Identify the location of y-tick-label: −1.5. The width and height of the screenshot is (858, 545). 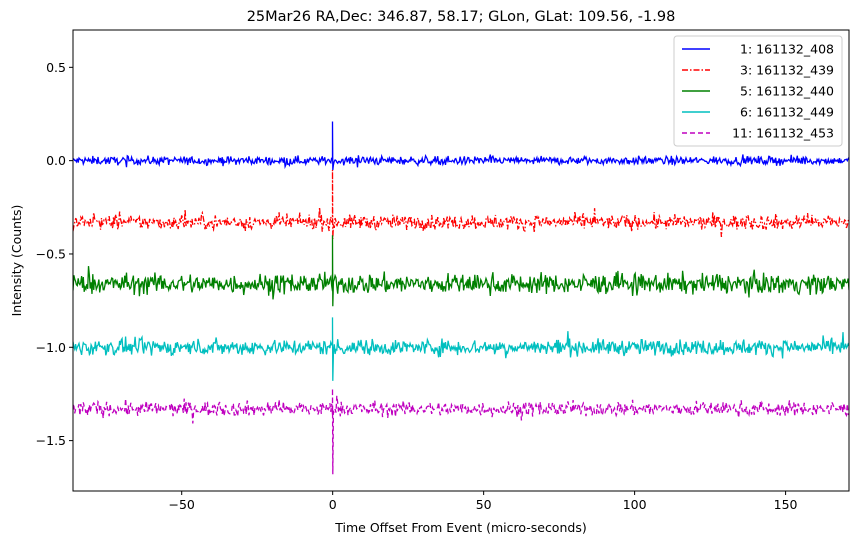
(51, 440).